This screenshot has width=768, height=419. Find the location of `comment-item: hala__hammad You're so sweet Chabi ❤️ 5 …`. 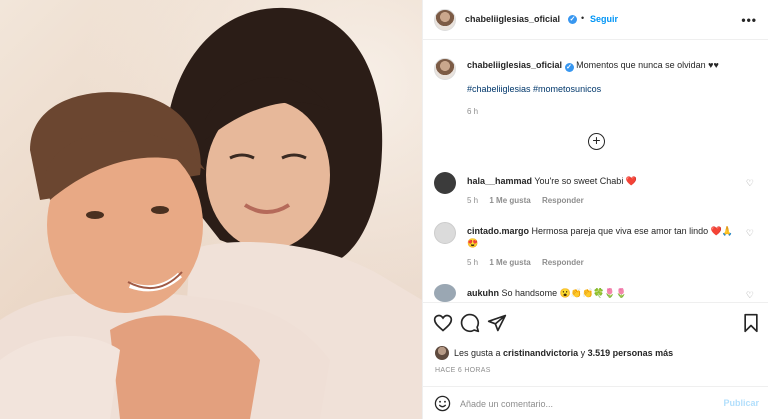

comment-item: hala__hammad You're so sweet Chabi ❤️ 5 … is located at coordinates (599, 192).